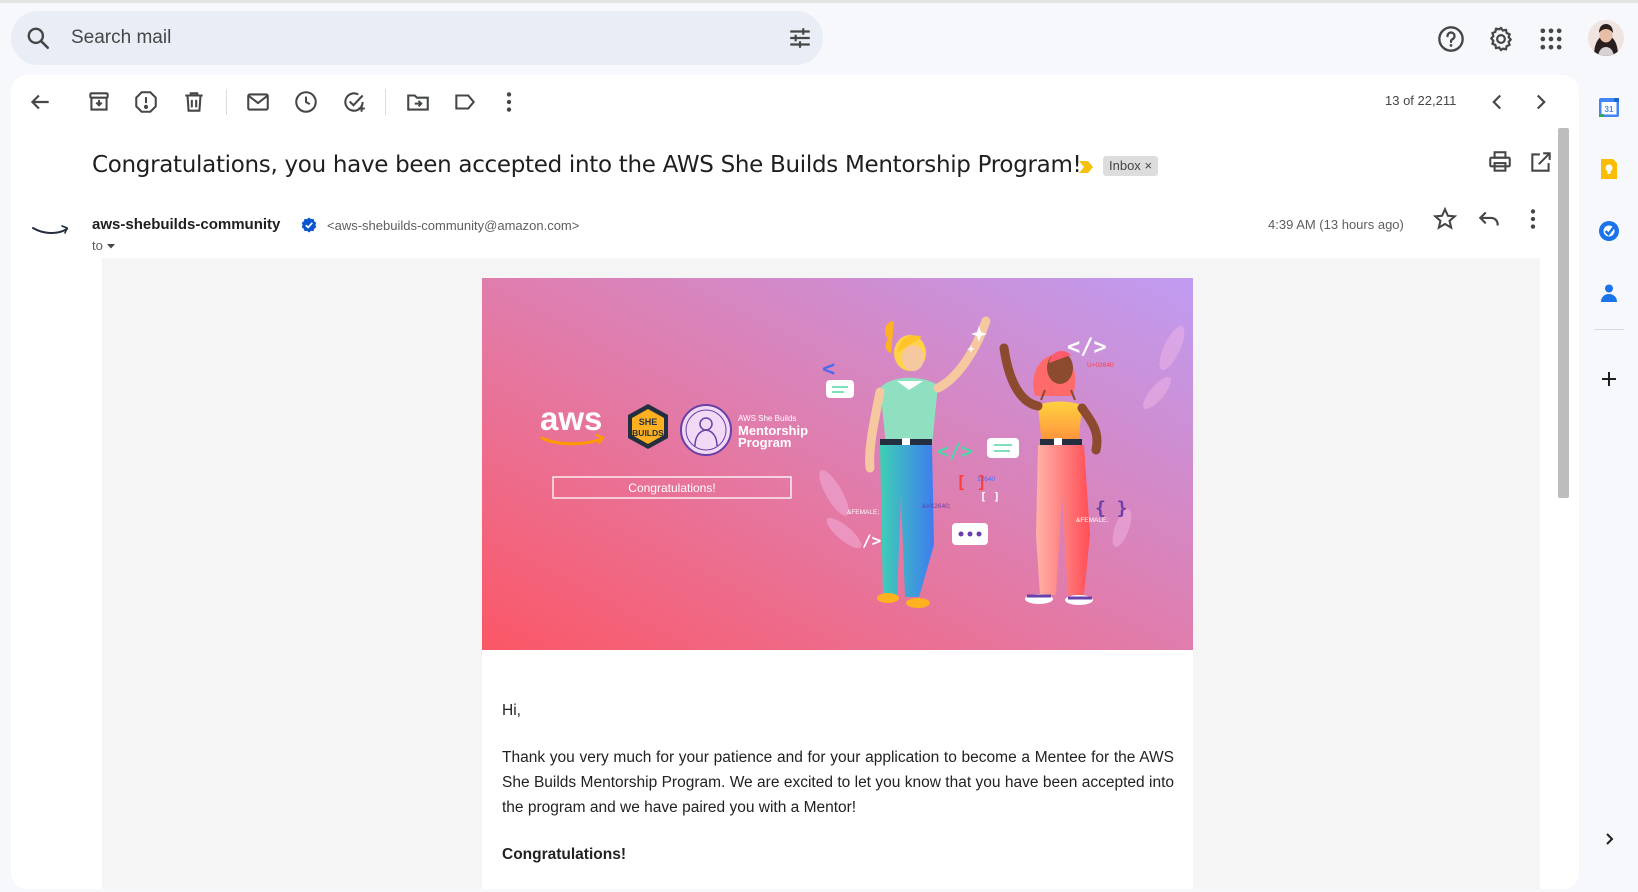  Describe the element at coordinates (1609, 293) in the screenshot. I see `contacts-icon` at that location.